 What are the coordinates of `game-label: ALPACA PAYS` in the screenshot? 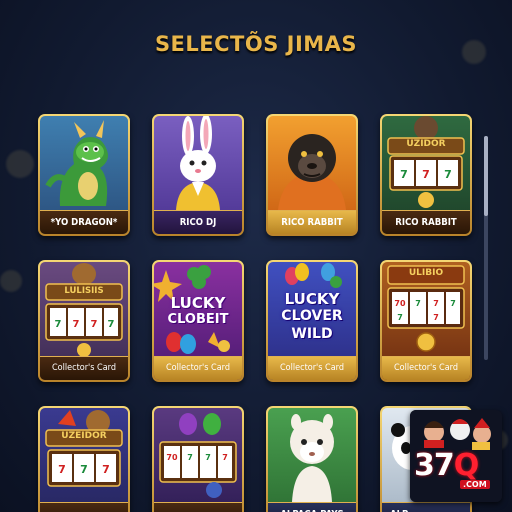 It's located at (312, 507).